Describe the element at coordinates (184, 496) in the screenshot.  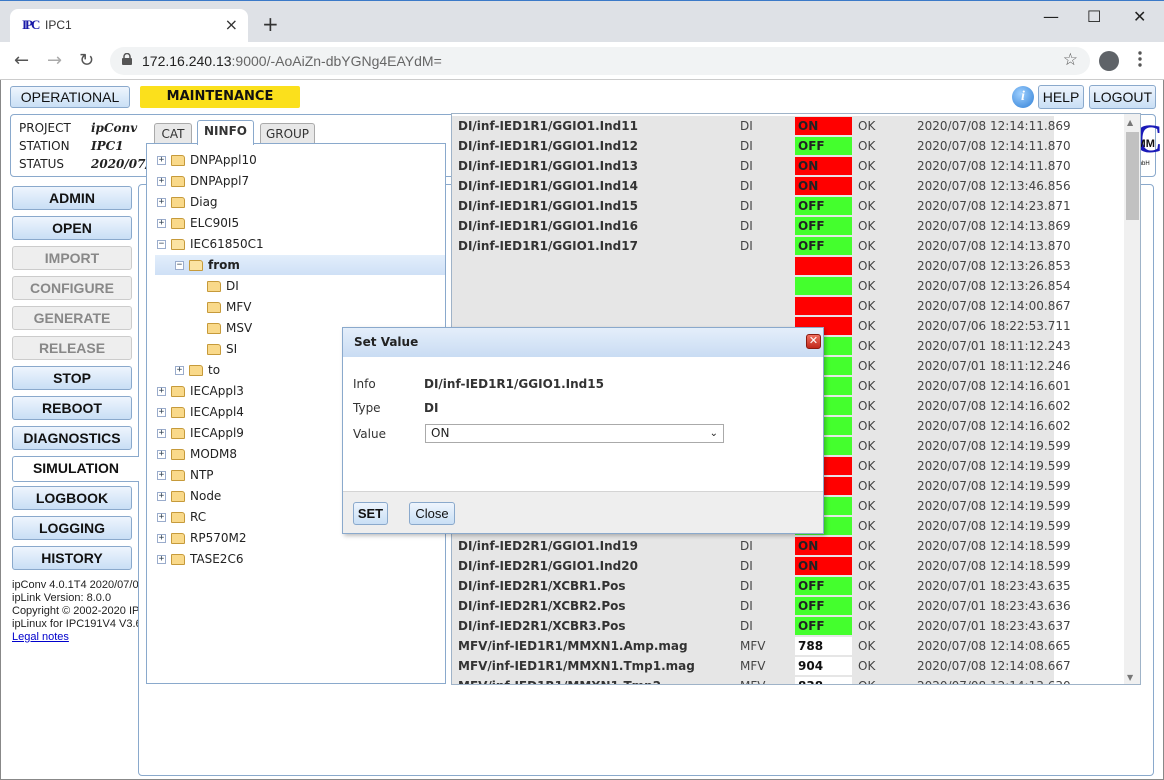
I see `tree-node: + Node` at that location.